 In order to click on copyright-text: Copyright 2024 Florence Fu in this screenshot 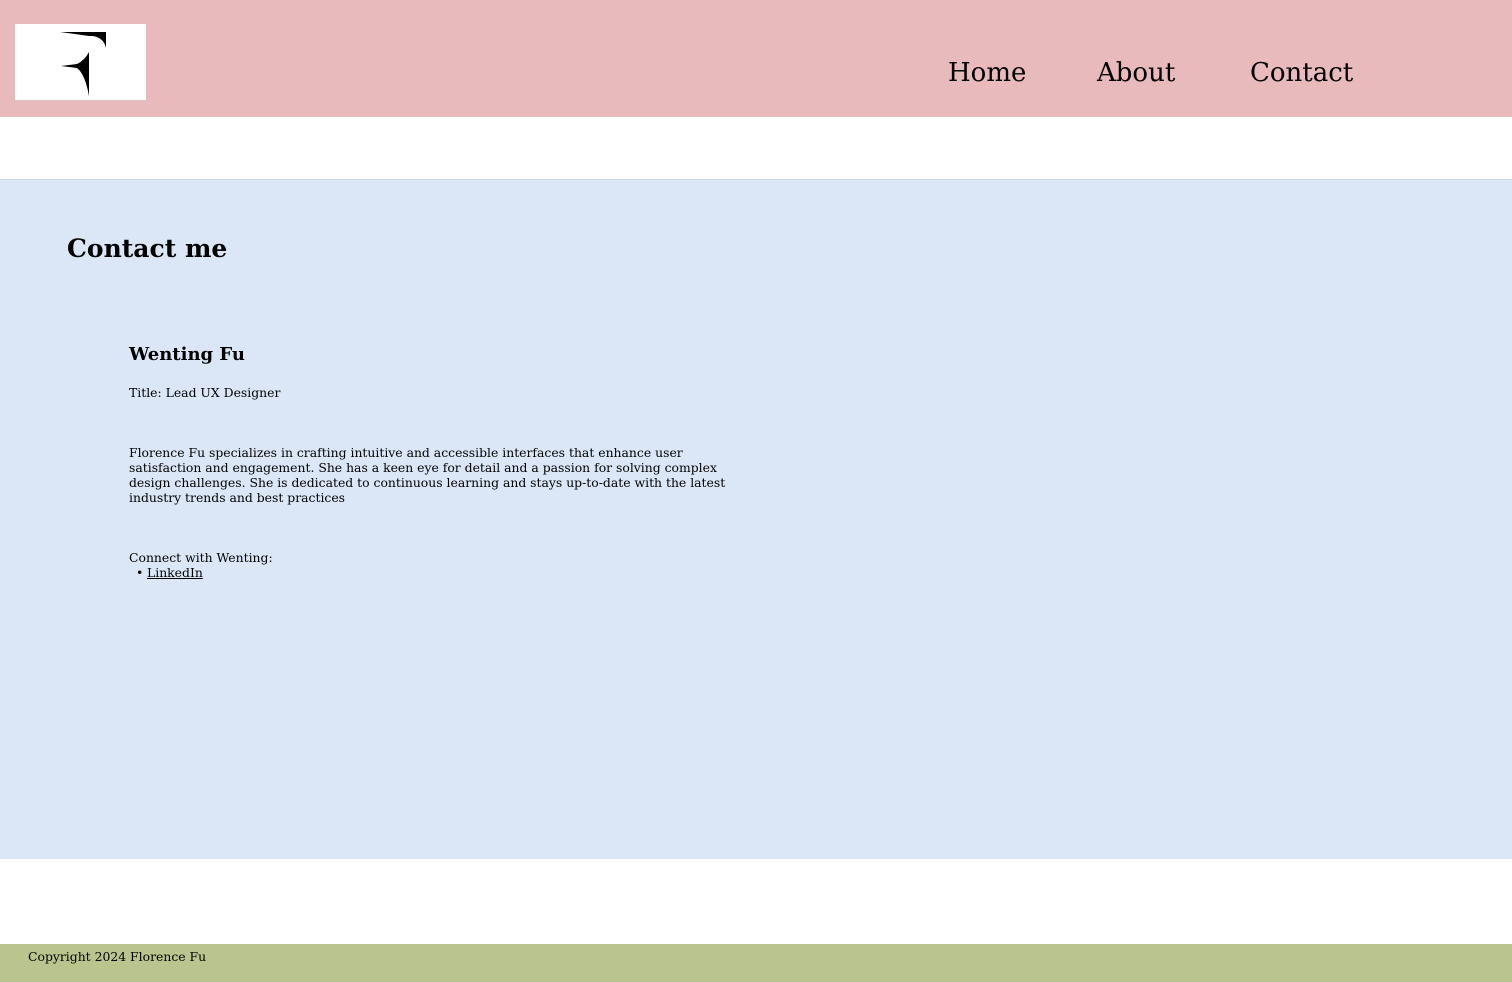, I will do `click(117, 956)`.